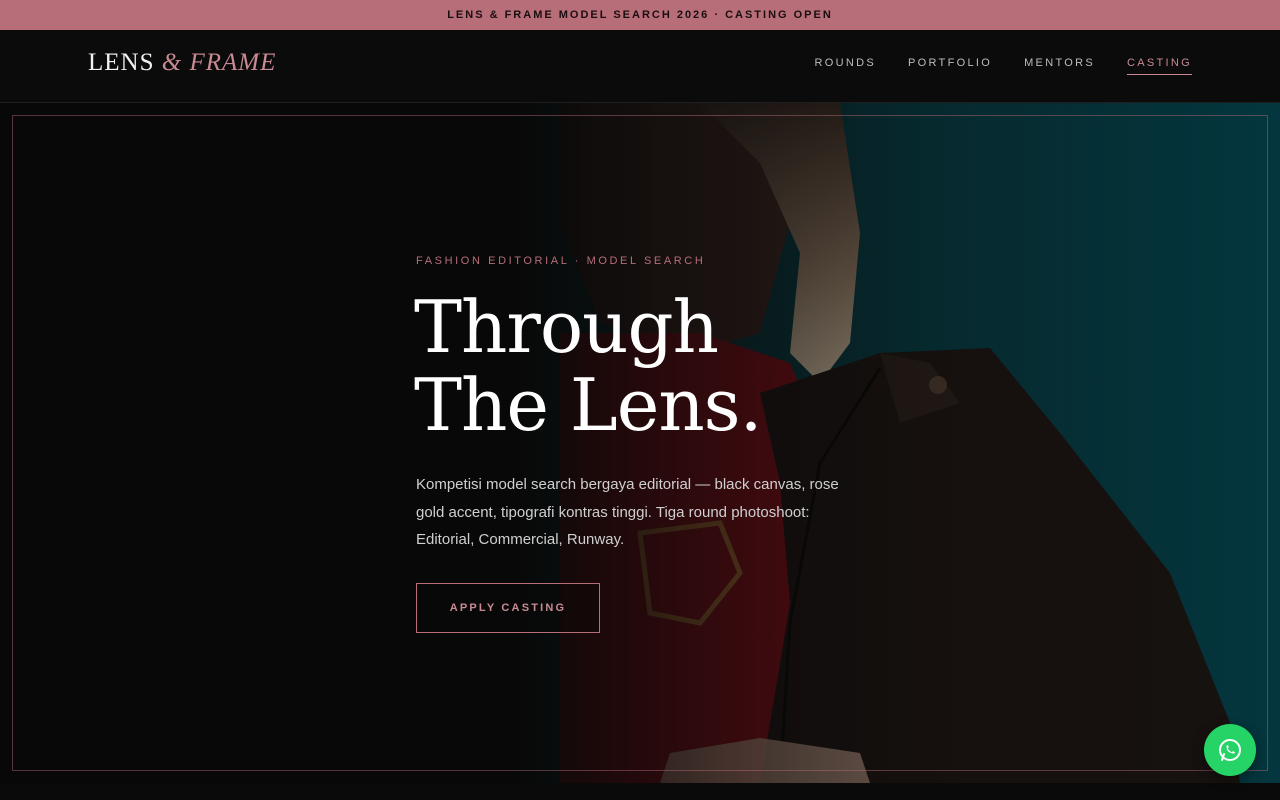 The width and height of the screenshot is (1280, 800). Describe the element at coordinates (508, 608) in the screenshot. I see `apply-casting-button: APPLY CASTING` at that location.